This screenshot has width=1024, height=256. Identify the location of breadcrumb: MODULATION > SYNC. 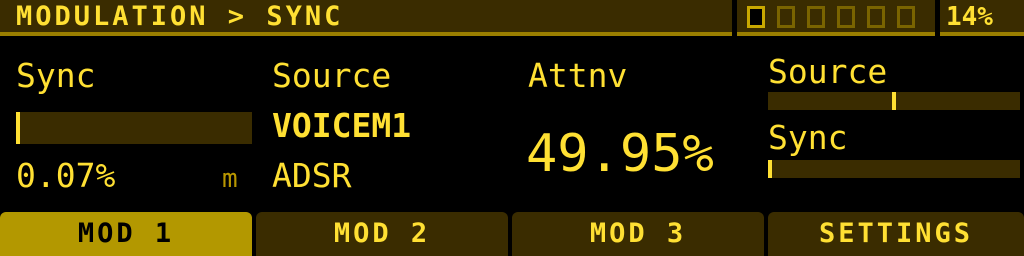
(180, 16).